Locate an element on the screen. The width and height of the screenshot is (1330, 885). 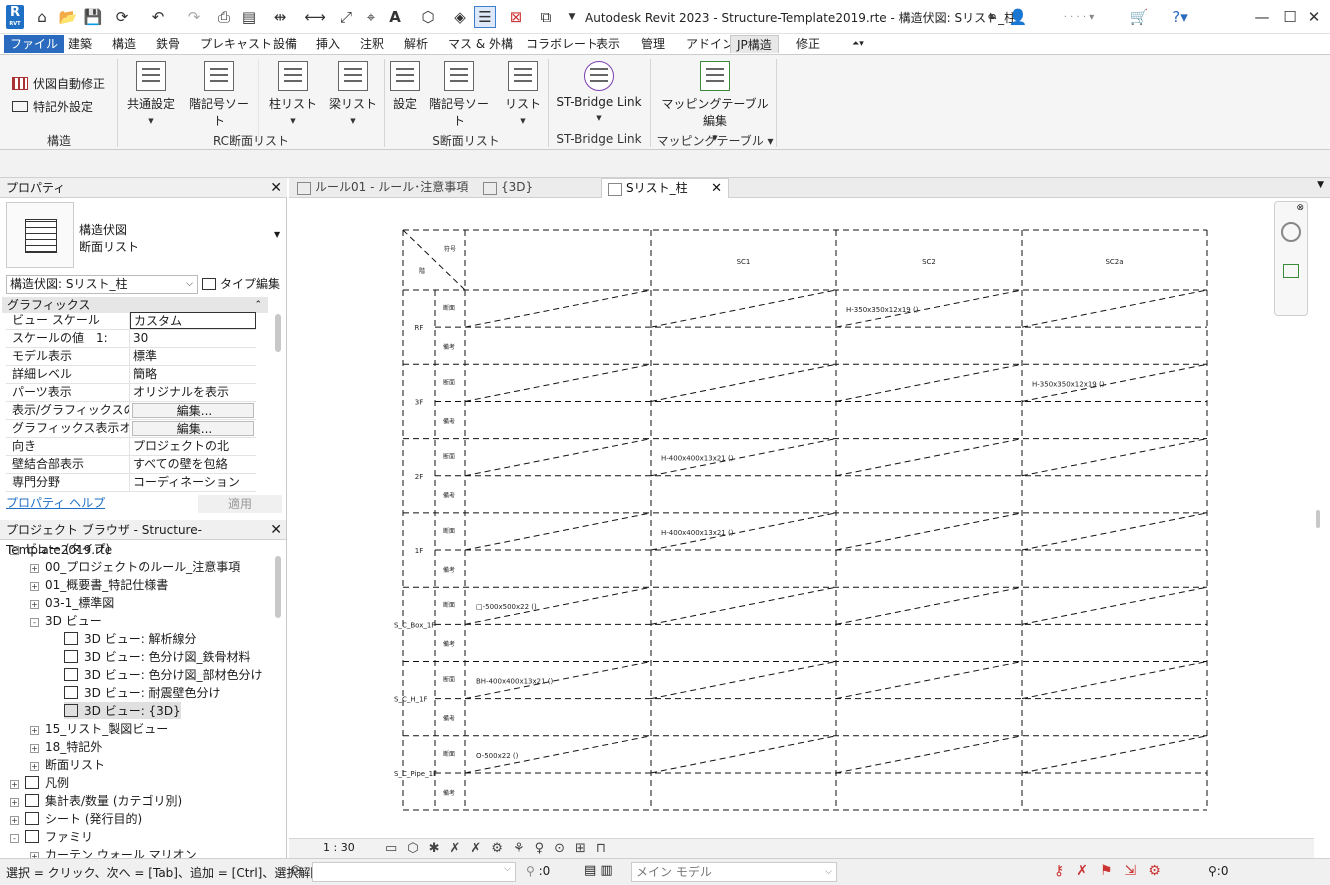
property-value: カスタム is located at coordinates (193, 320).